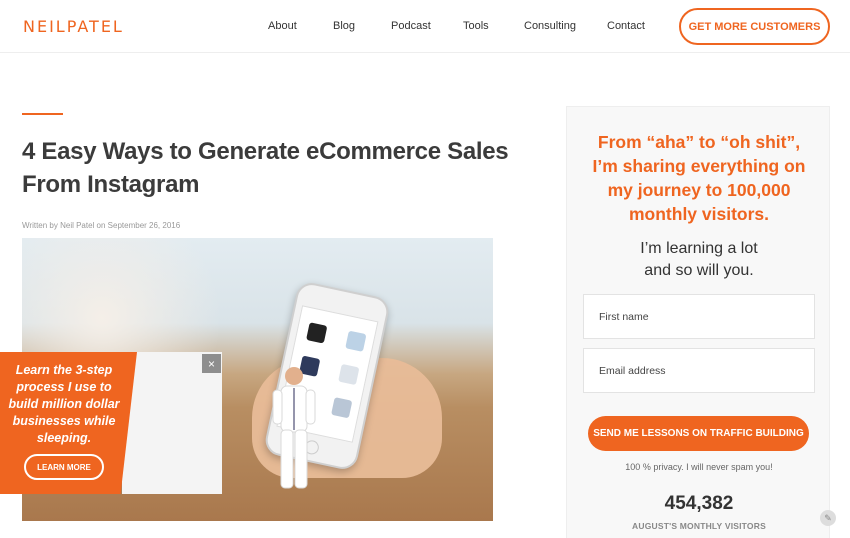 The height and width of the screenshot is (538, 850). What do you see at coordinates (699, 370) in the screenshot?
I see `email-field: Email address` at bounding box center [699, 370].